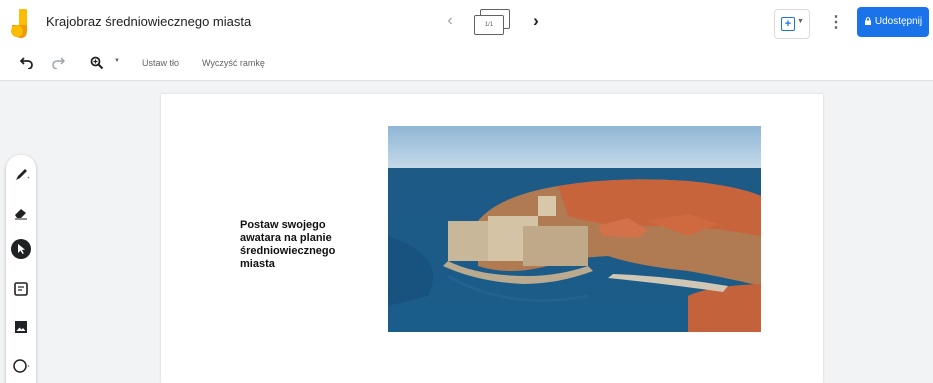 The width and height of the screenshot is (933, 383). What do you see at coordinates (800, 21) in the screenshot?
I see `chevron-down-icon: ▼` at bounding box center [800, 21].